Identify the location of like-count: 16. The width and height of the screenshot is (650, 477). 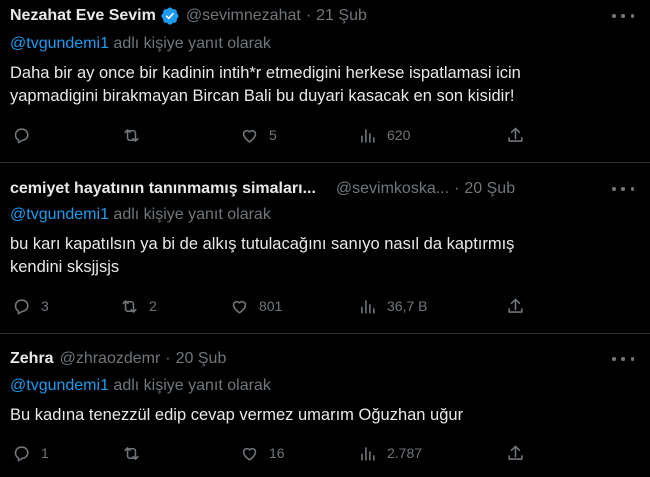
(277, 453).